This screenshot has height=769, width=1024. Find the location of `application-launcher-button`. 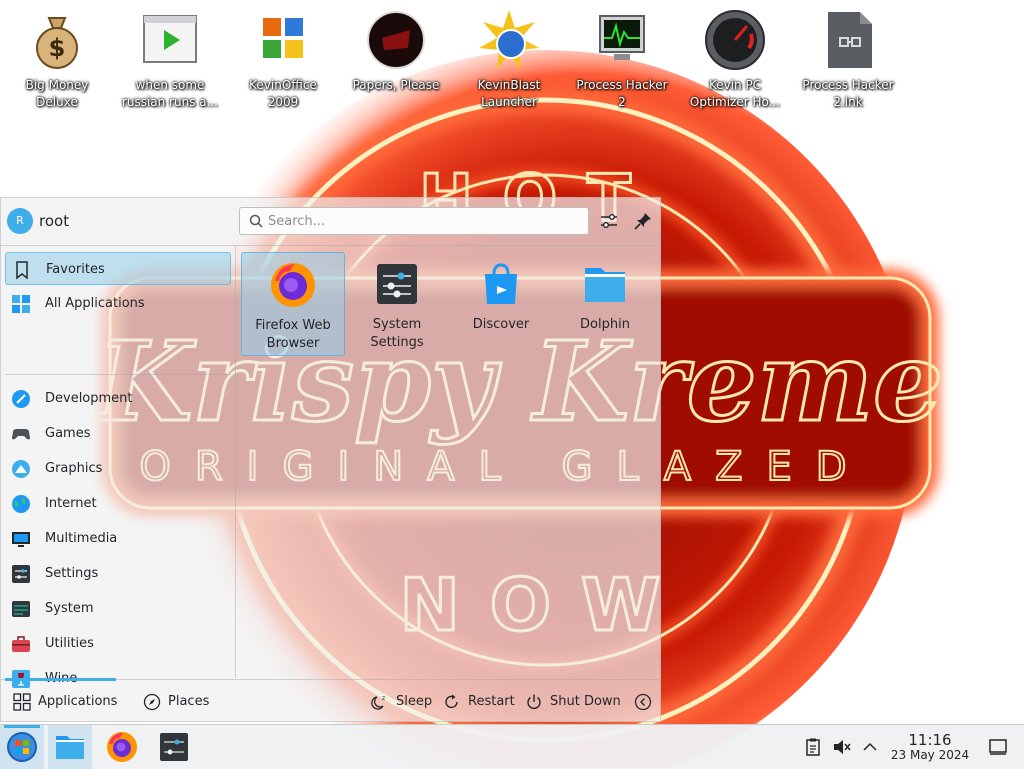

application-launcher-button is located at coordinates (22, 747).